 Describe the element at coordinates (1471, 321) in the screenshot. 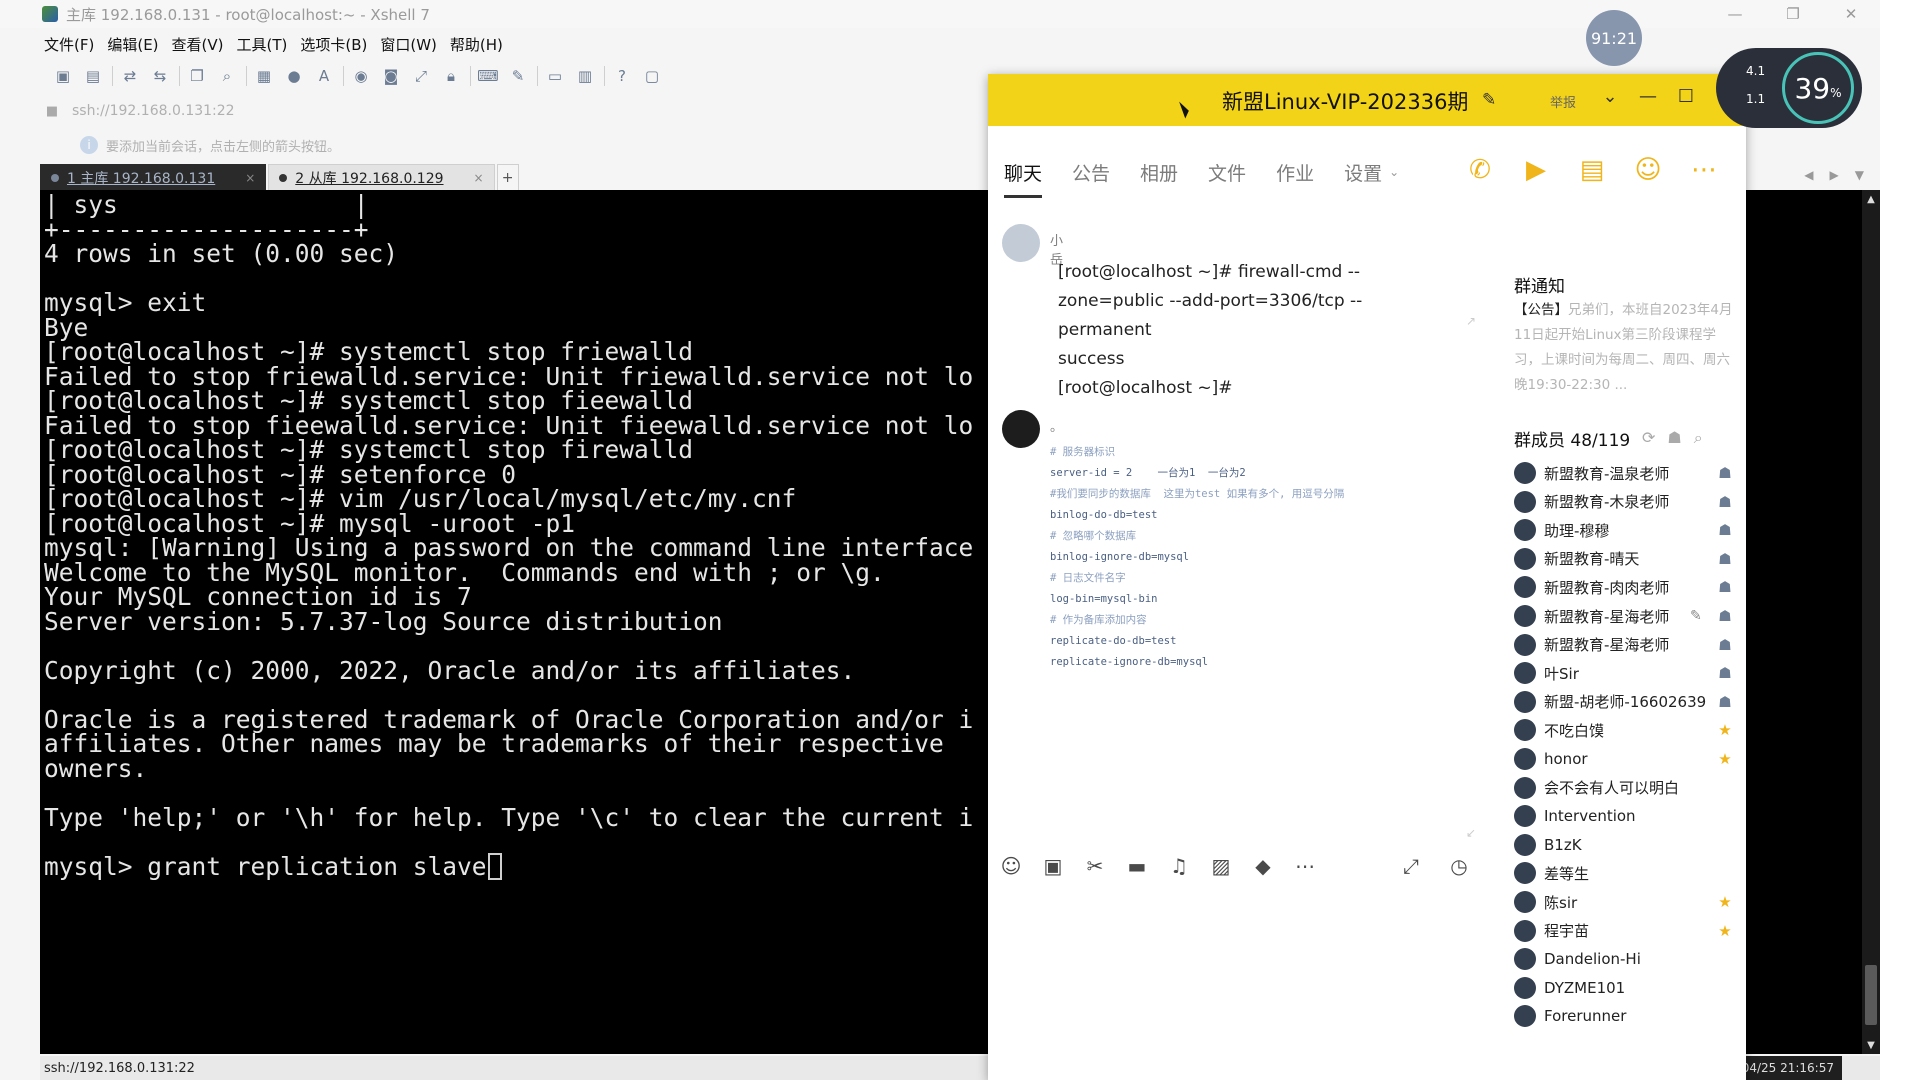

I see `collapse-icon: ↗` at that location.